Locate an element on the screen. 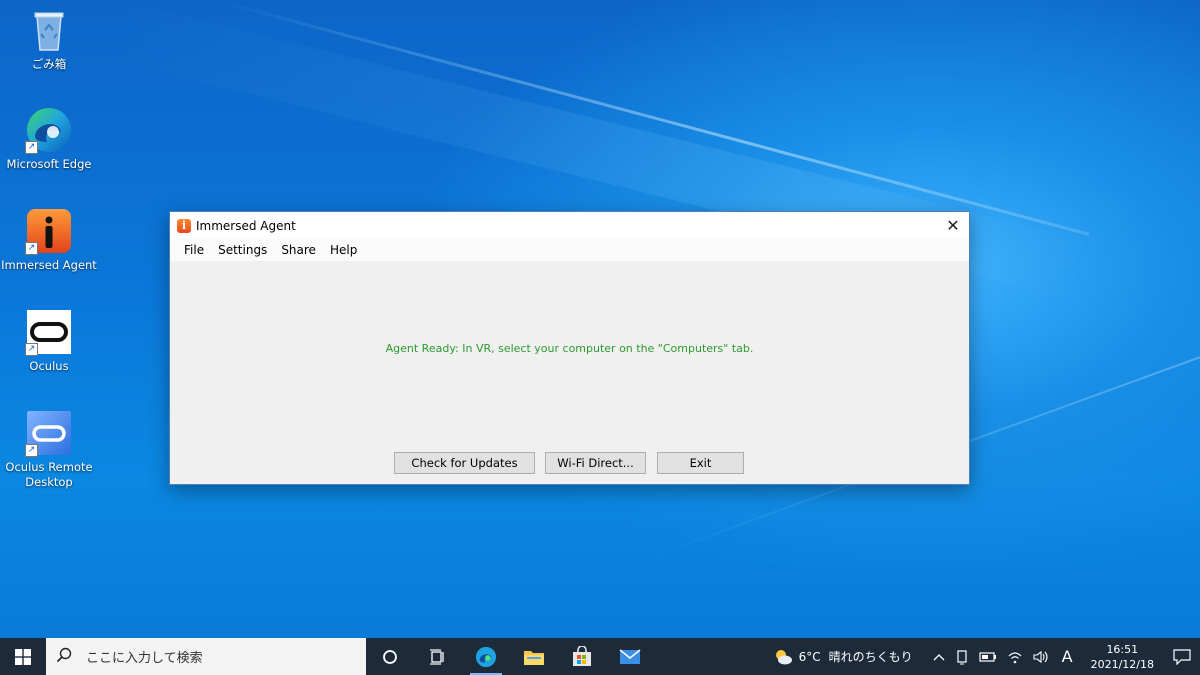 This screenshot has height=675, width=1200. menu-bar: File Settings Share Help is located at coordinates (569, 250).